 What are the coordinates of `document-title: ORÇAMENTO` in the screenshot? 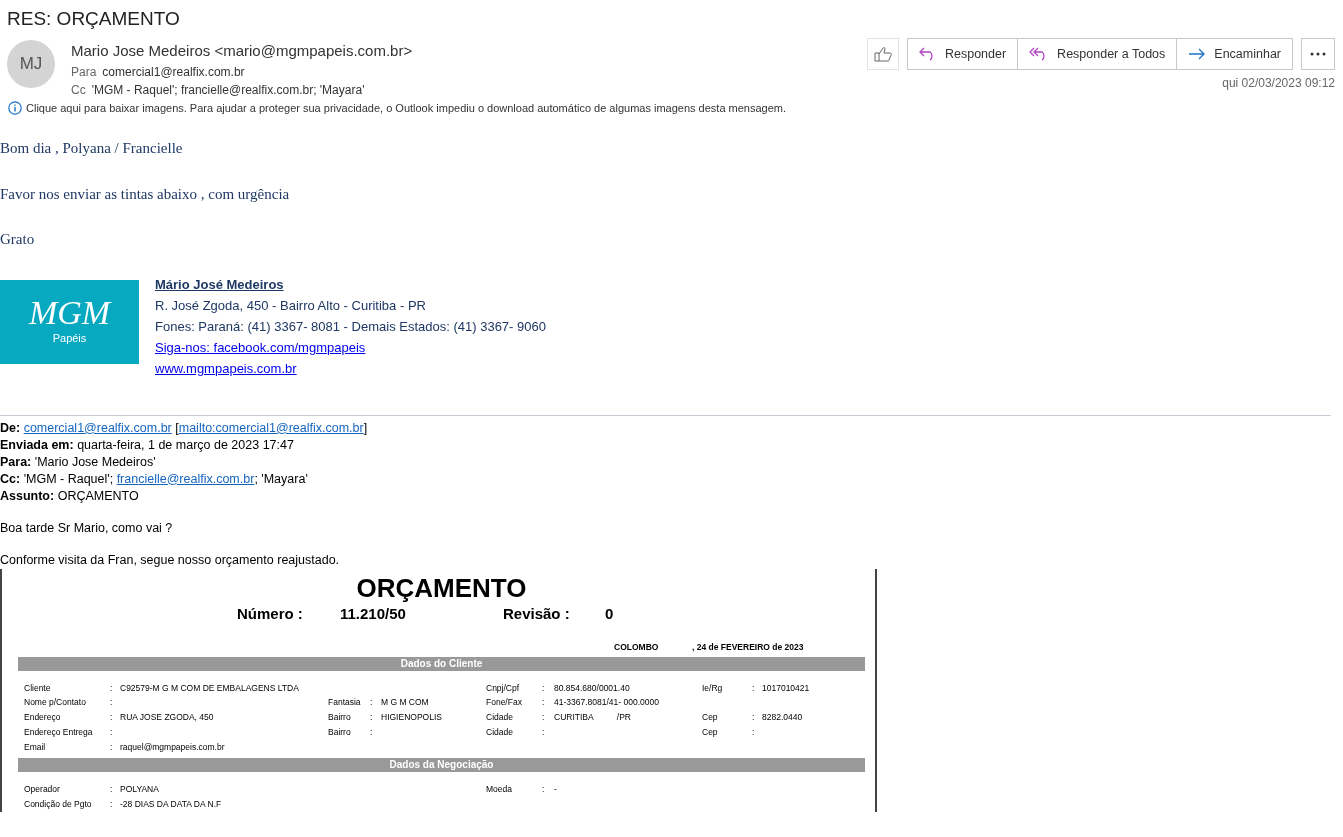 It's located at (441, 587).